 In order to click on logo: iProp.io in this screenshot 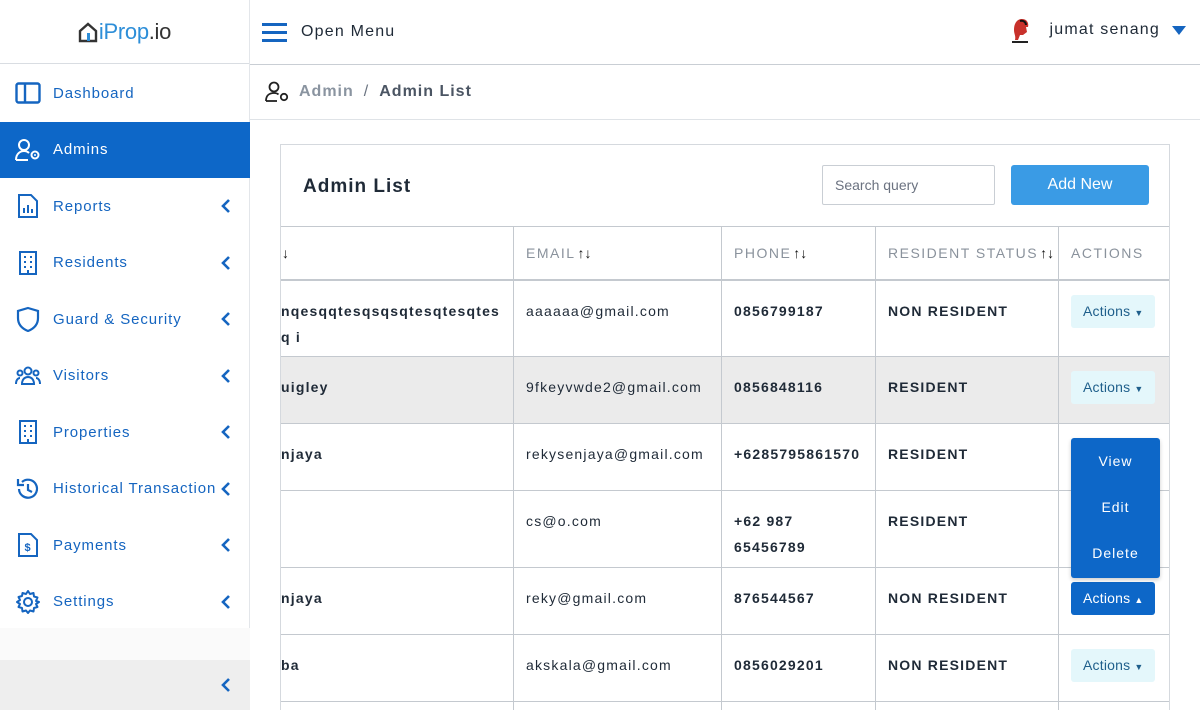, I will do `click(124, 32)`.